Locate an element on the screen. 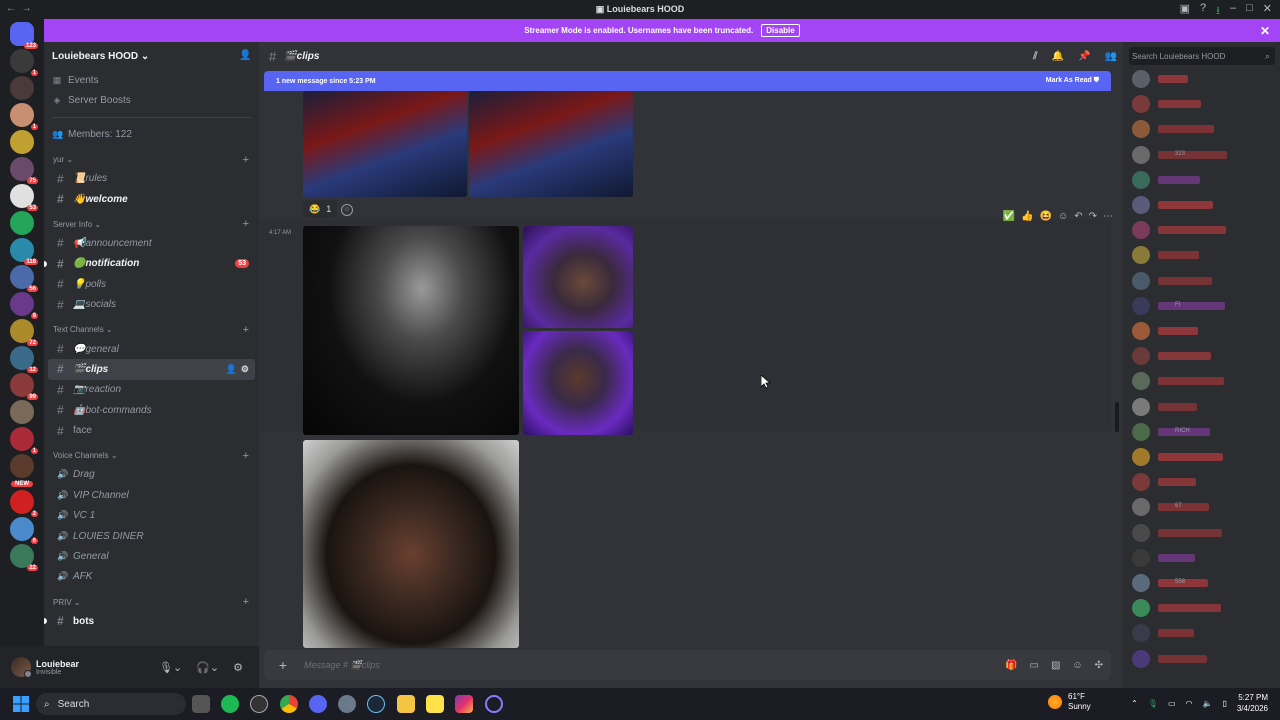  scrollbar-thumb is located at coordinates (1117, 417).